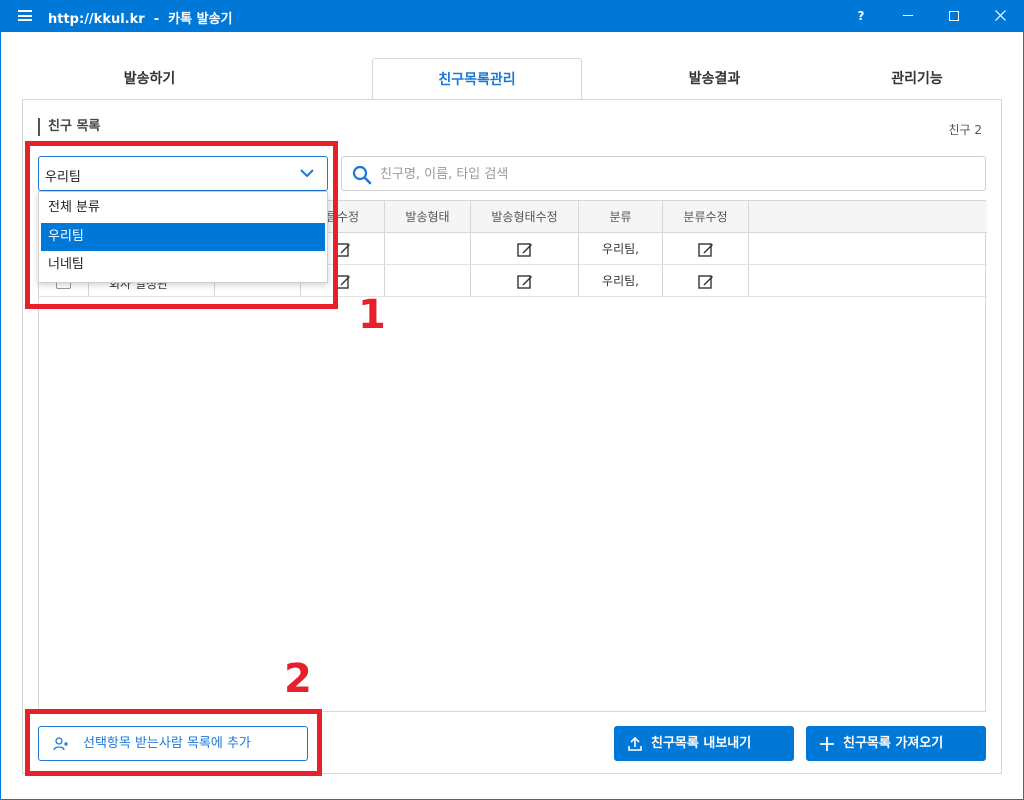  Describe the element at coordinates (428, 217) in the screenshot. I see `header-send-type: 발송형태` at that location.